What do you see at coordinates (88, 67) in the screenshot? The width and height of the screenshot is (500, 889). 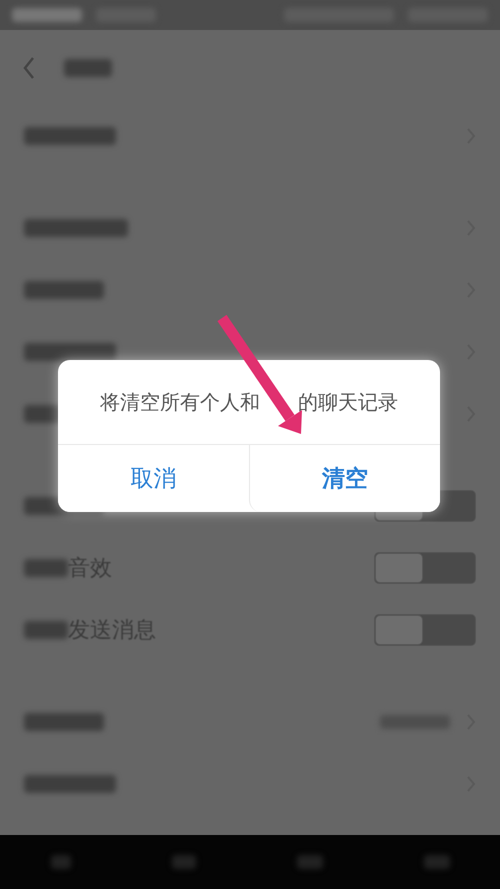 I see `blurred-title` at bounding box center [88, 67].